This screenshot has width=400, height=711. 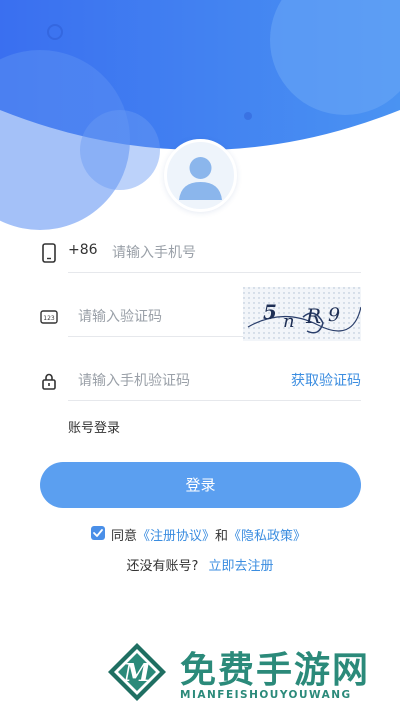 What do you see at coordinates (124, 536) in the screenshot?
I see `agreement-prefix: 同意` at bounding box center [124, 536].